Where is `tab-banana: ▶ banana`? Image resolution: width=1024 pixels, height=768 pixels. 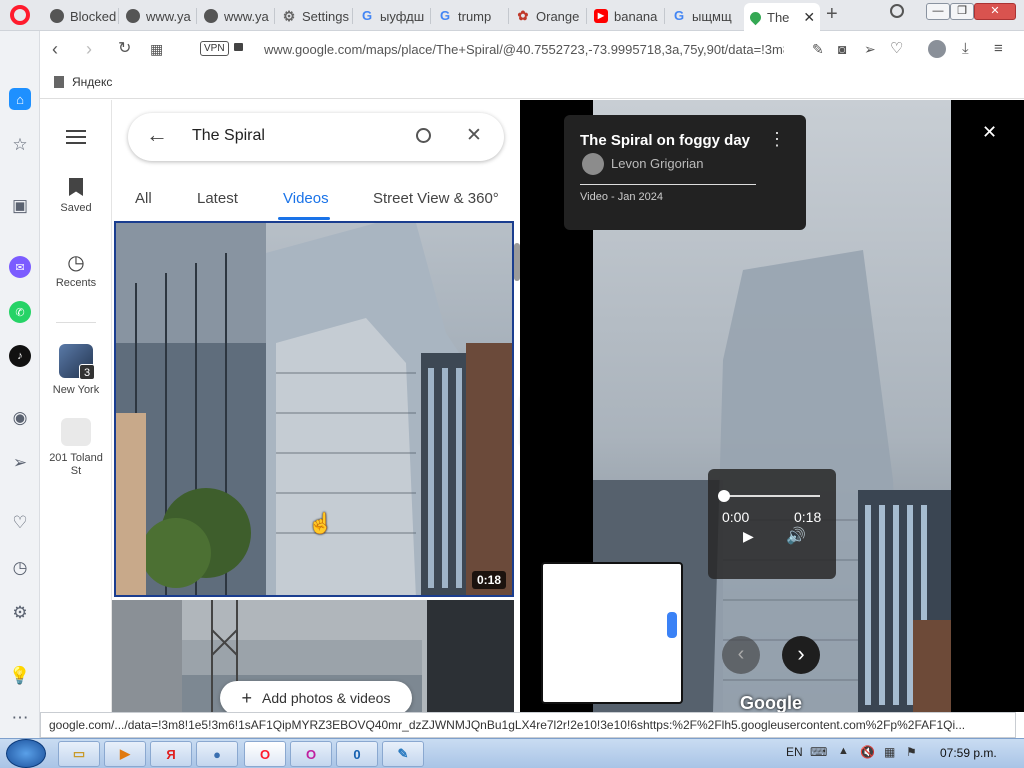
tab-banana: ▶ banana is located at coordinates (626, 16).